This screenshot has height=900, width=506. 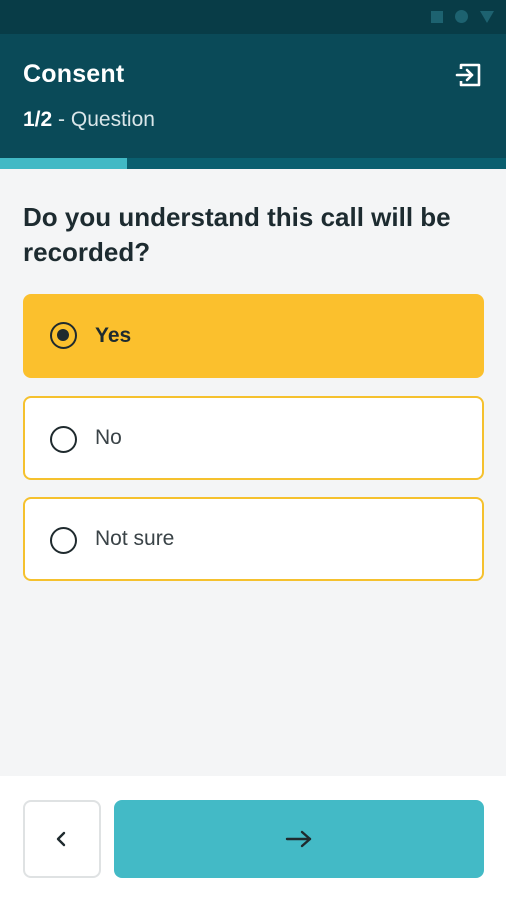 I want to click on home-icon, so click(x=461, y=16).